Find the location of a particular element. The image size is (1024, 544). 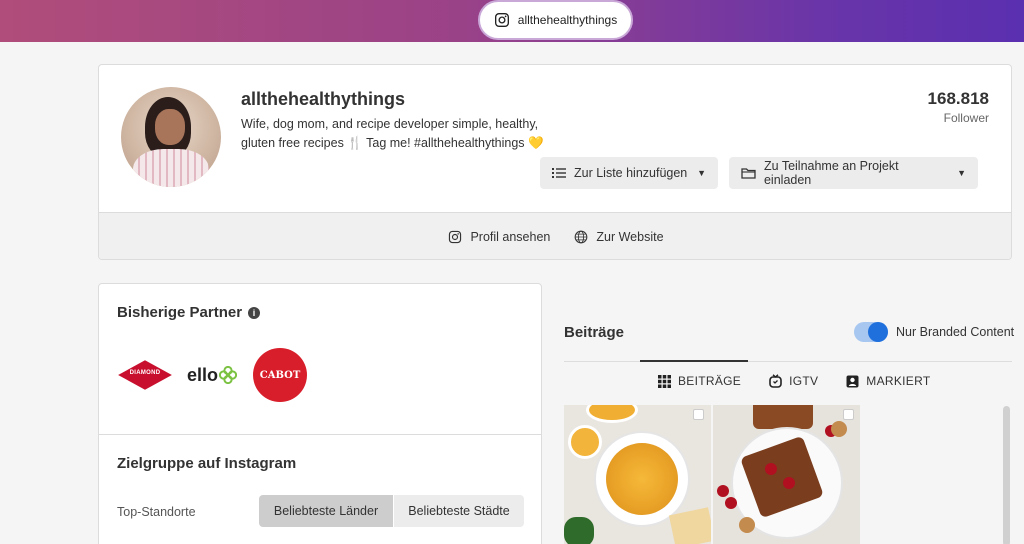

profile-footer: Profil ansehen Zur Website is located at coordinates (555, 235).